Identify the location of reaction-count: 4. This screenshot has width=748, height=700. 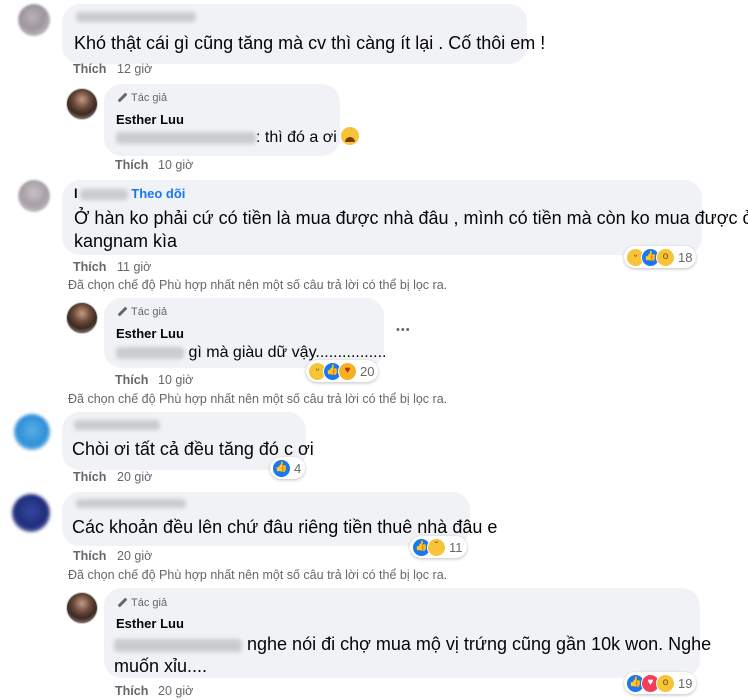
(298, 468).